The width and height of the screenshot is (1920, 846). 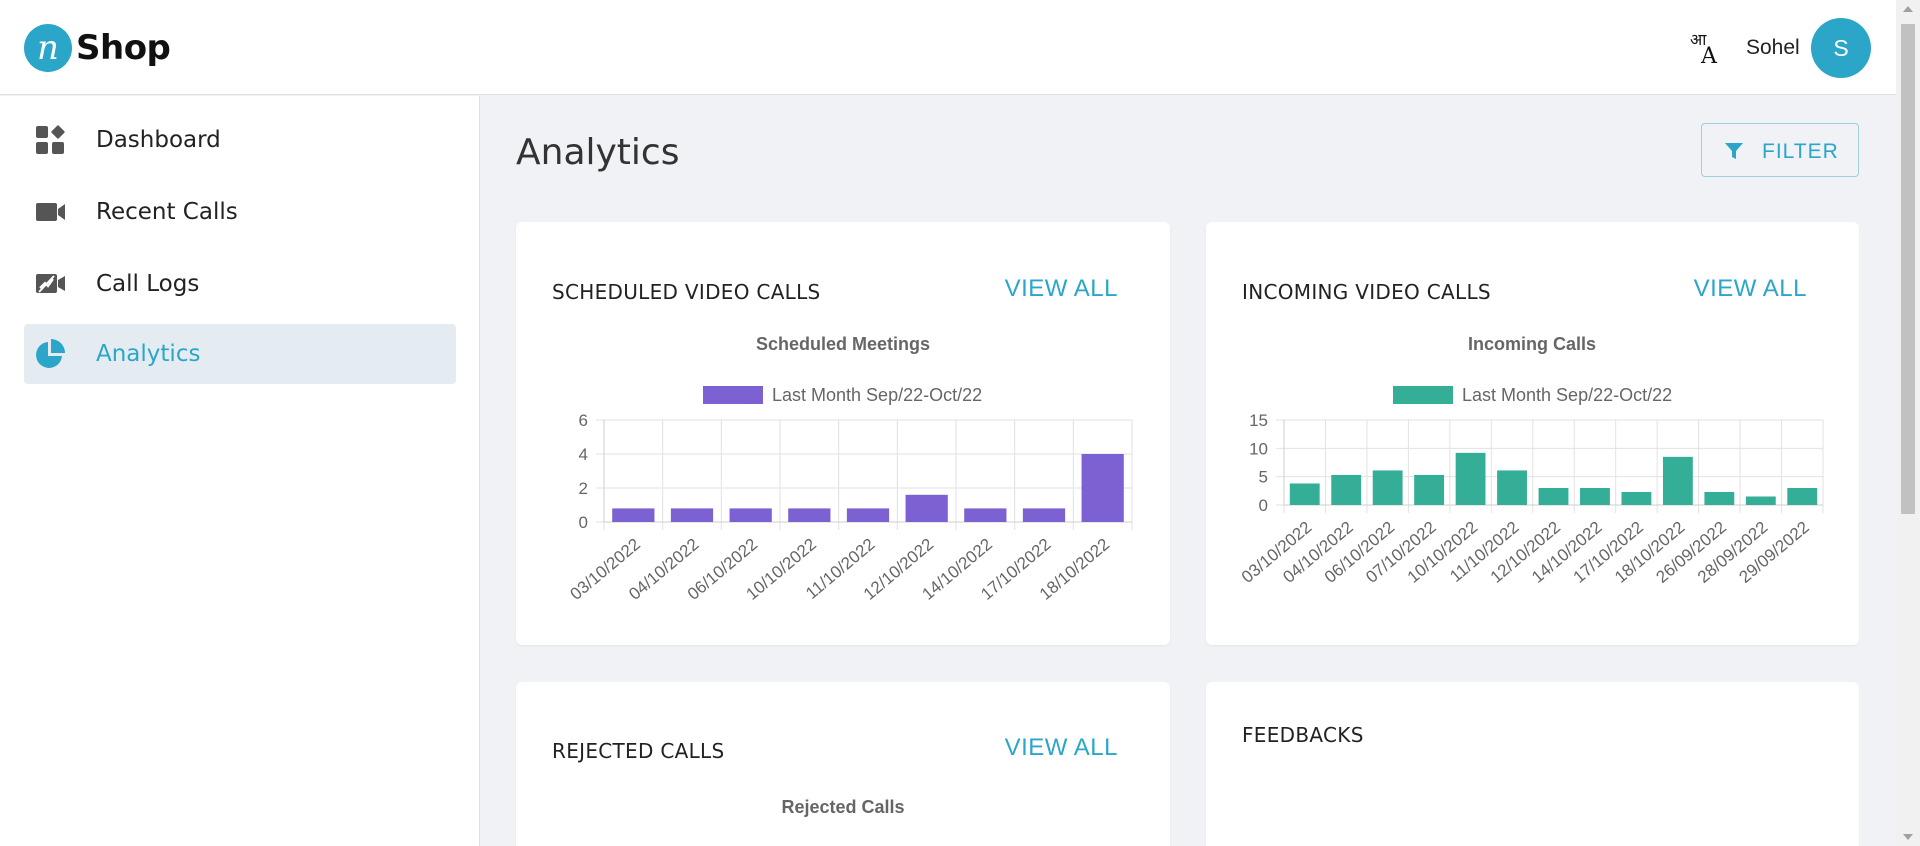 I want to click on pie-chart-icon, so click(x=50, y=353).